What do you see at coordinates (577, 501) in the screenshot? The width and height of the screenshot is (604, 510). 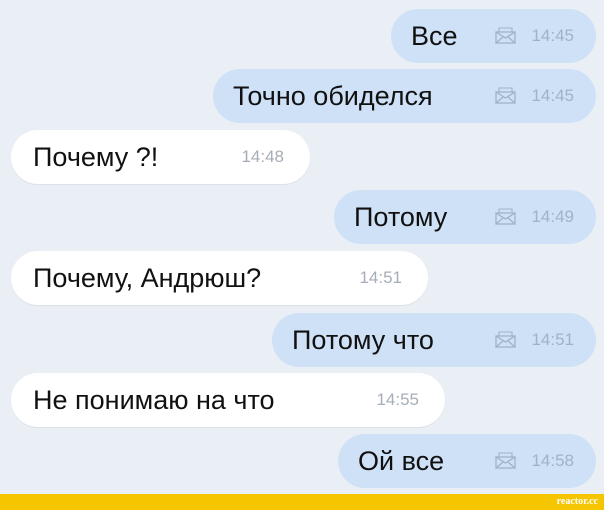 I see `watermark-text: reactor.cc` at bounding box center [577, 501].